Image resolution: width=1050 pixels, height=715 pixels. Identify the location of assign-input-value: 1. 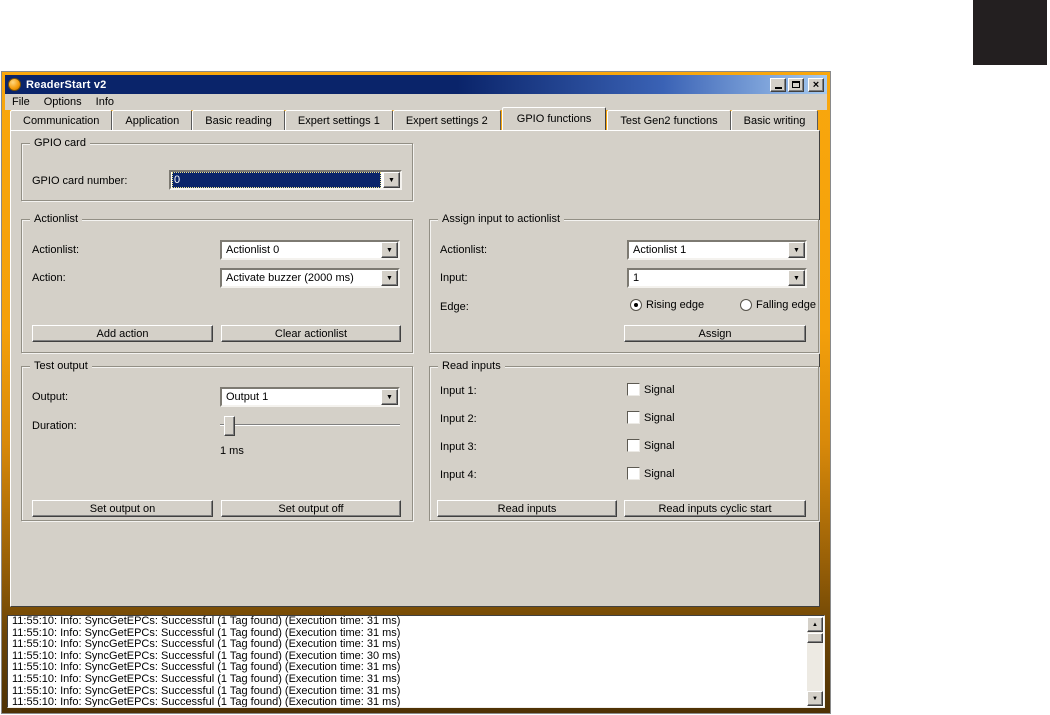
(636, 278).